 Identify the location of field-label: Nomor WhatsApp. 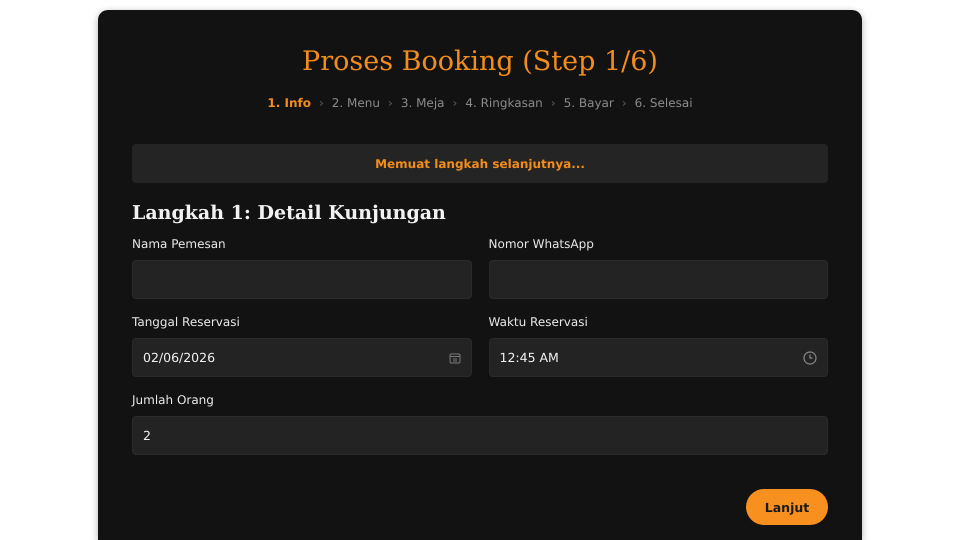
(541, 244).